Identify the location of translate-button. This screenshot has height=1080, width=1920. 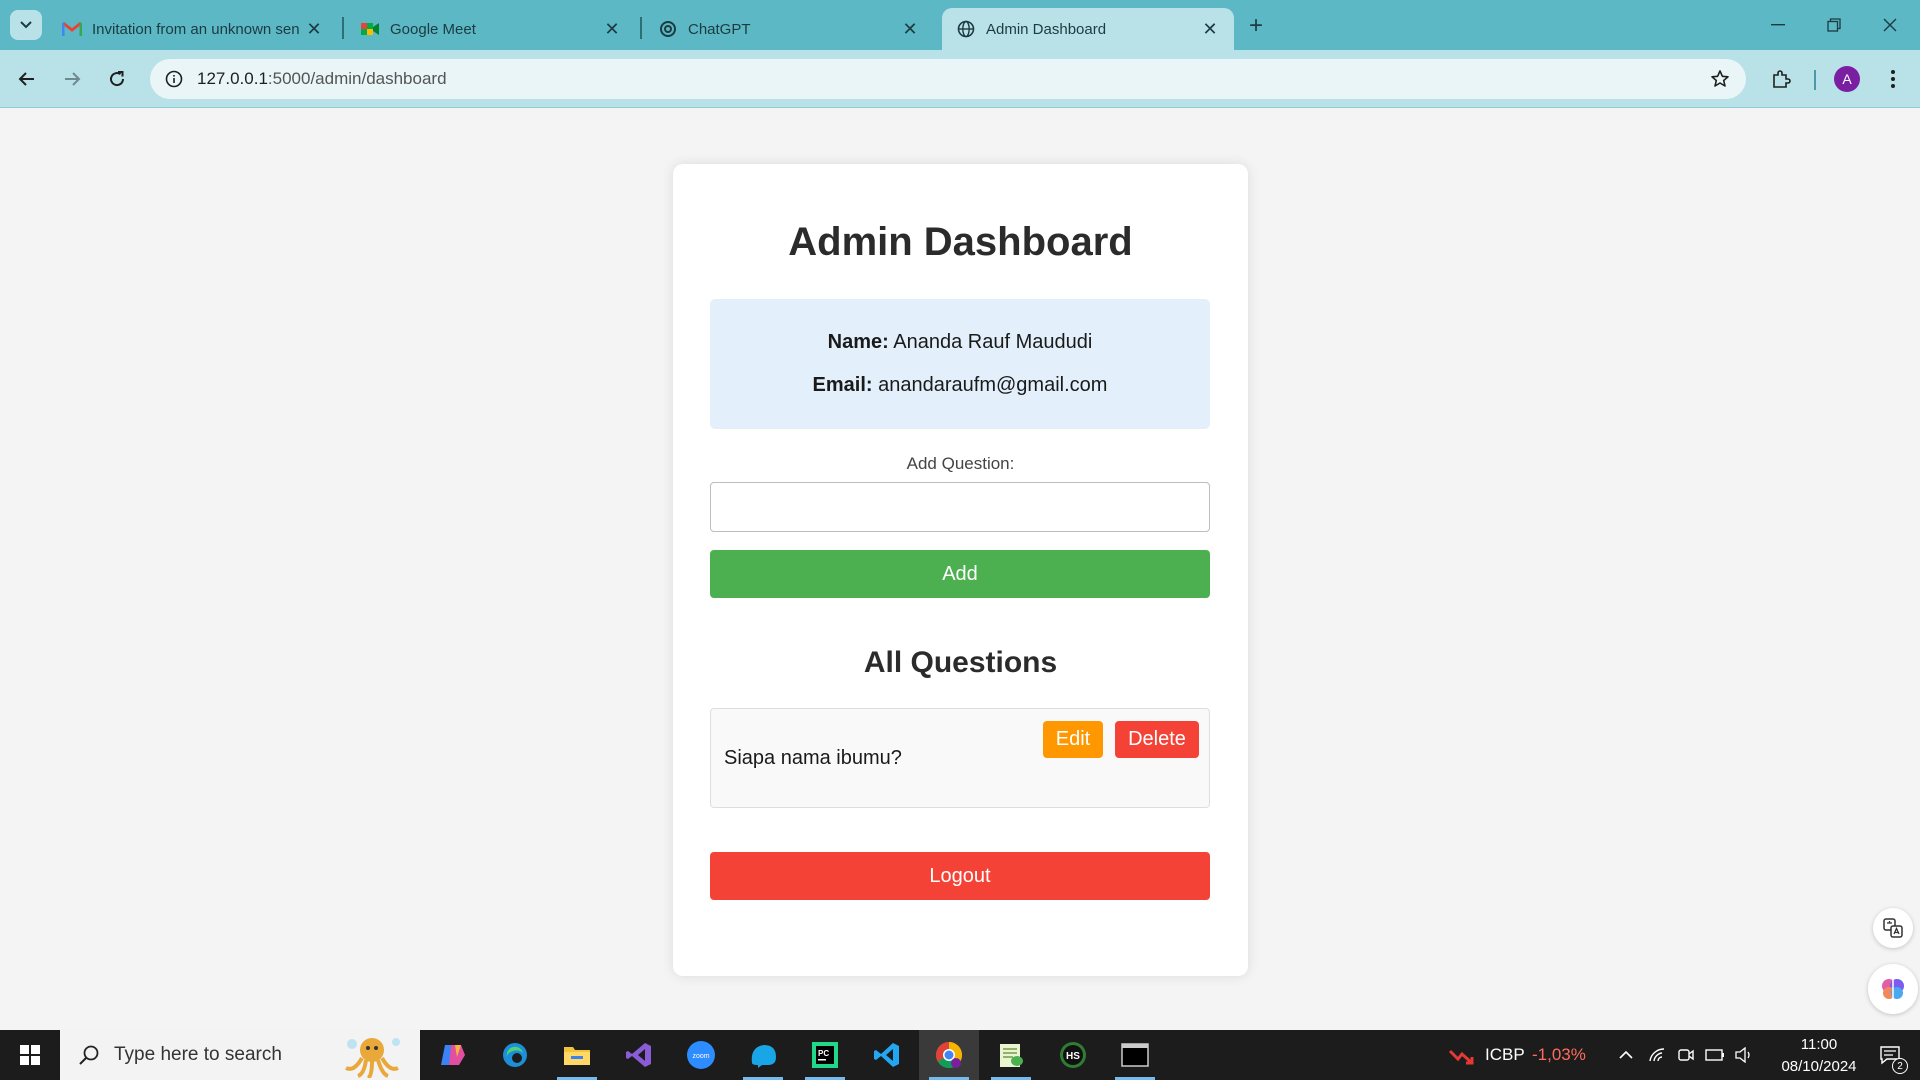
(1893, 928).